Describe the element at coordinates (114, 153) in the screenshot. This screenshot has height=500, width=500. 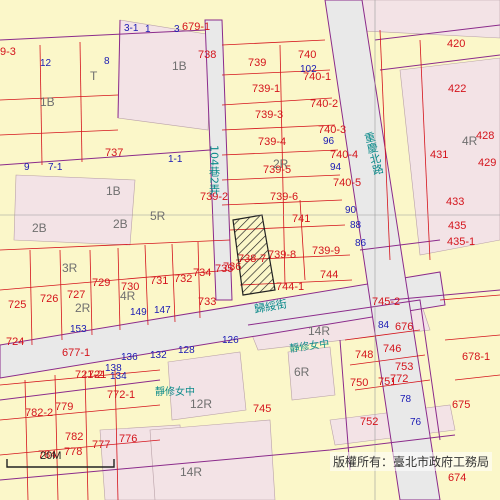
I see `lot-number: 737` at that location.